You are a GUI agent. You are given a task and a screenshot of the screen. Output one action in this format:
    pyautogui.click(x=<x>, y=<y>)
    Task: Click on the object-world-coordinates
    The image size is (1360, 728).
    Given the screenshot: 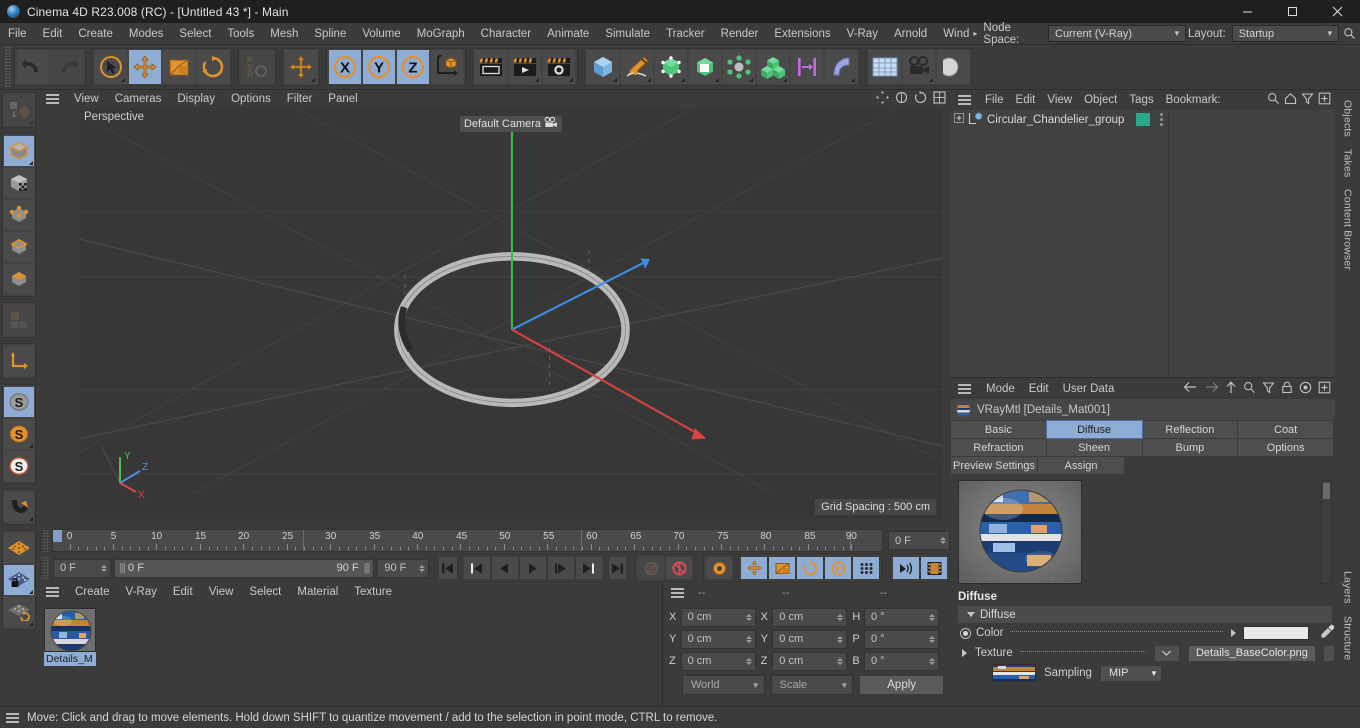 What is the action you would take?
    pyautogui.click(x=447, y=67)
    